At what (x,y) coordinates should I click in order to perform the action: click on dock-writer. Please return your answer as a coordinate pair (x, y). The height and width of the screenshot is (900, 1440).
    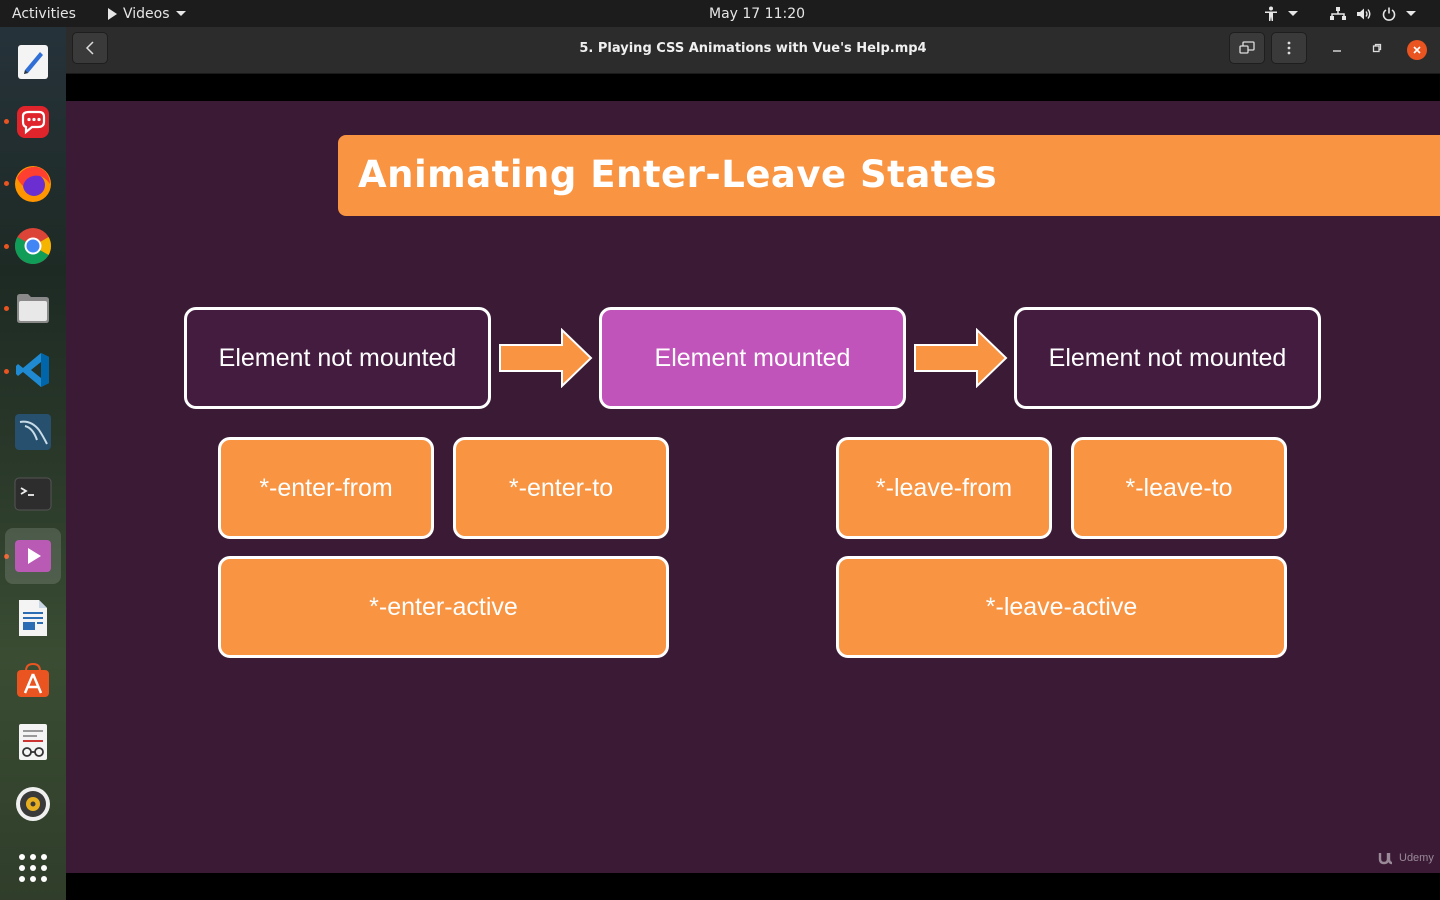
    Looking at the image, I should click on (33, 618).